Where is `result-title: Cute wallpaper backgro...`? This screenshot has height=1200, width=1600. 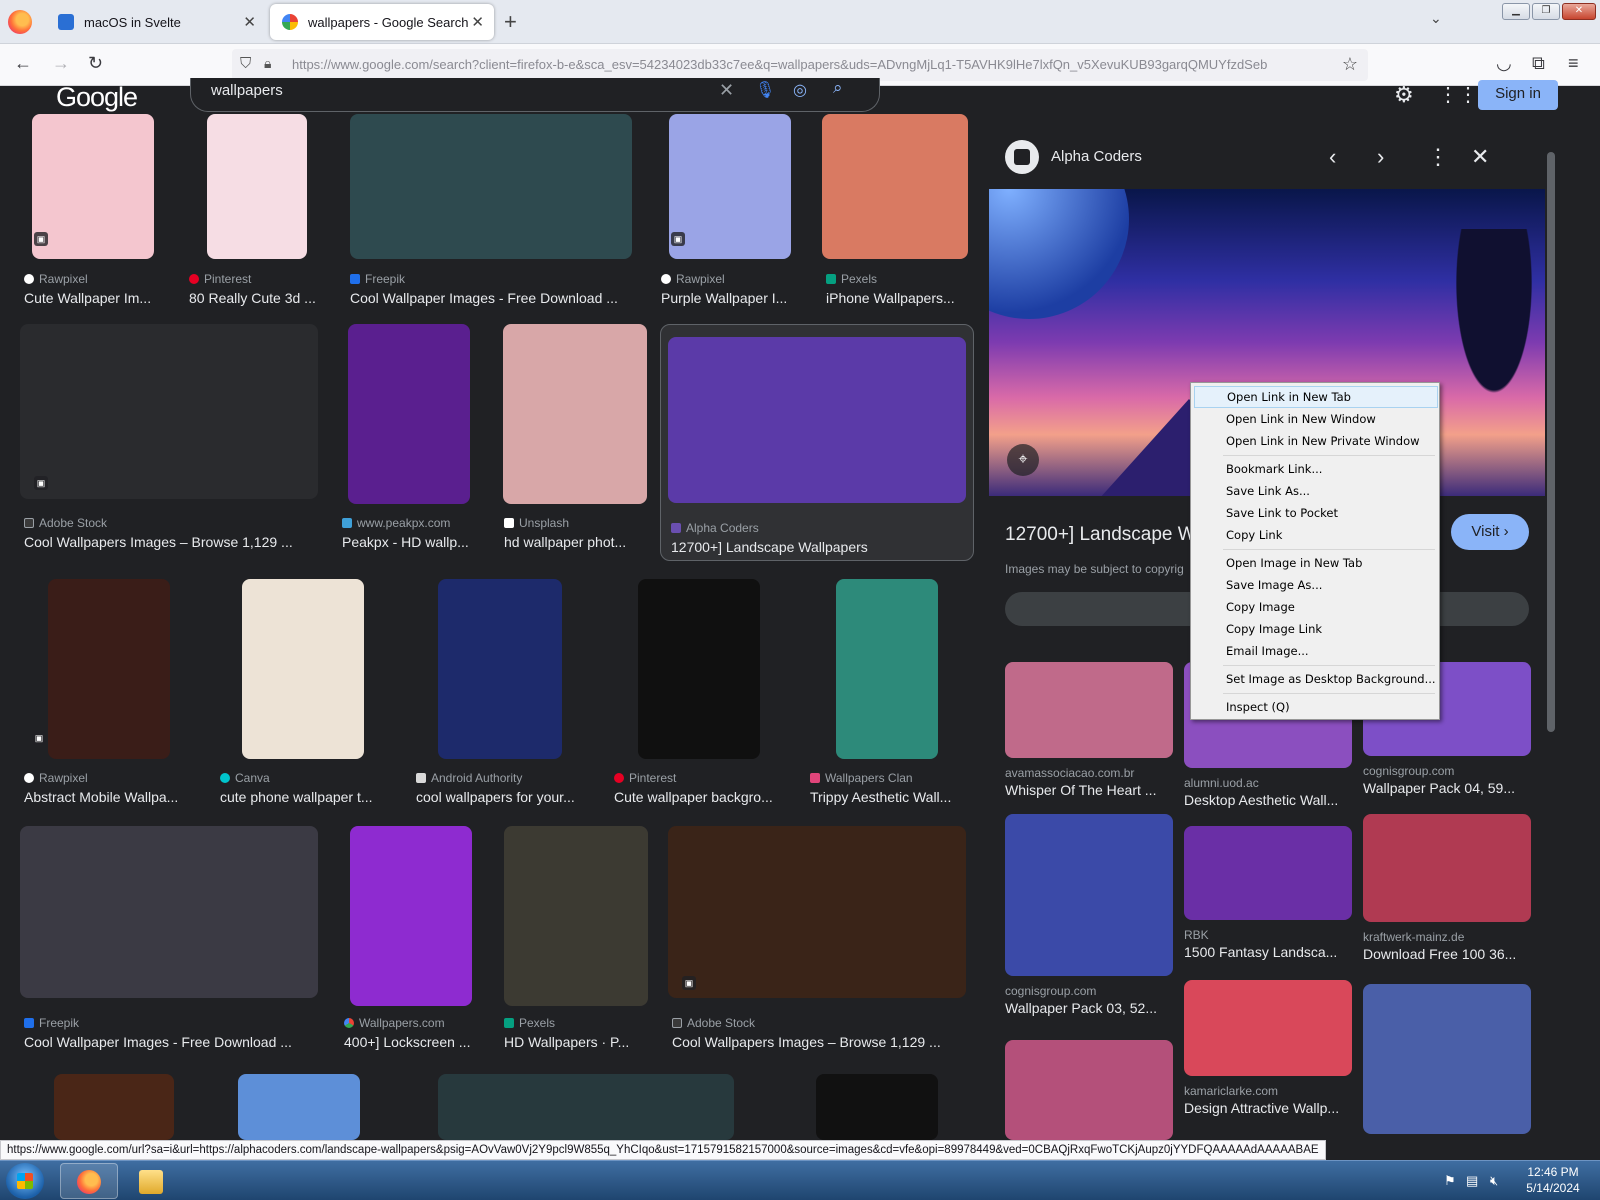
result-title: Cute wallpaper backgro... is located at coordinates (693, 797).